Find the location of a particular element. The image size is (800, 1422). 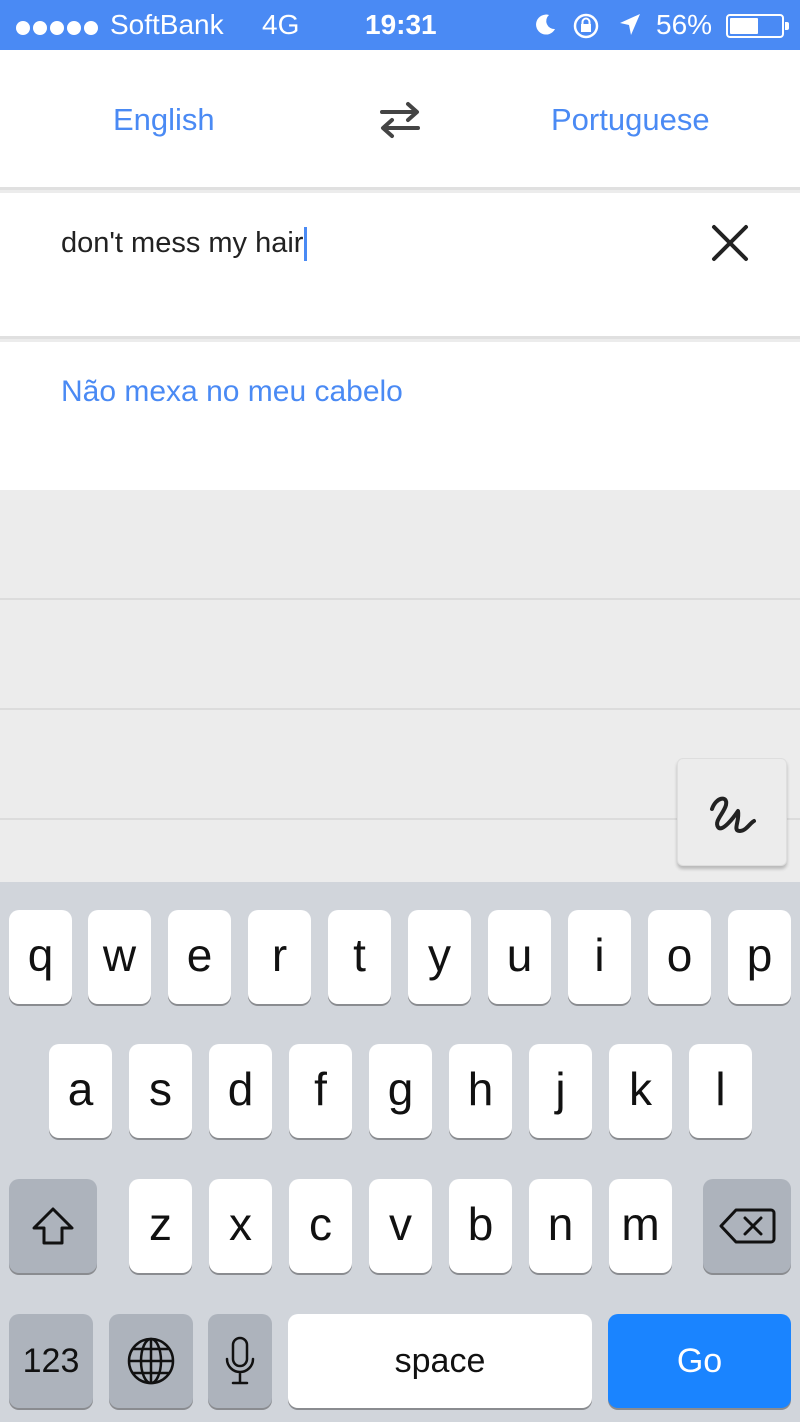

location-arrow-icon is located at coordinates (630, 28).